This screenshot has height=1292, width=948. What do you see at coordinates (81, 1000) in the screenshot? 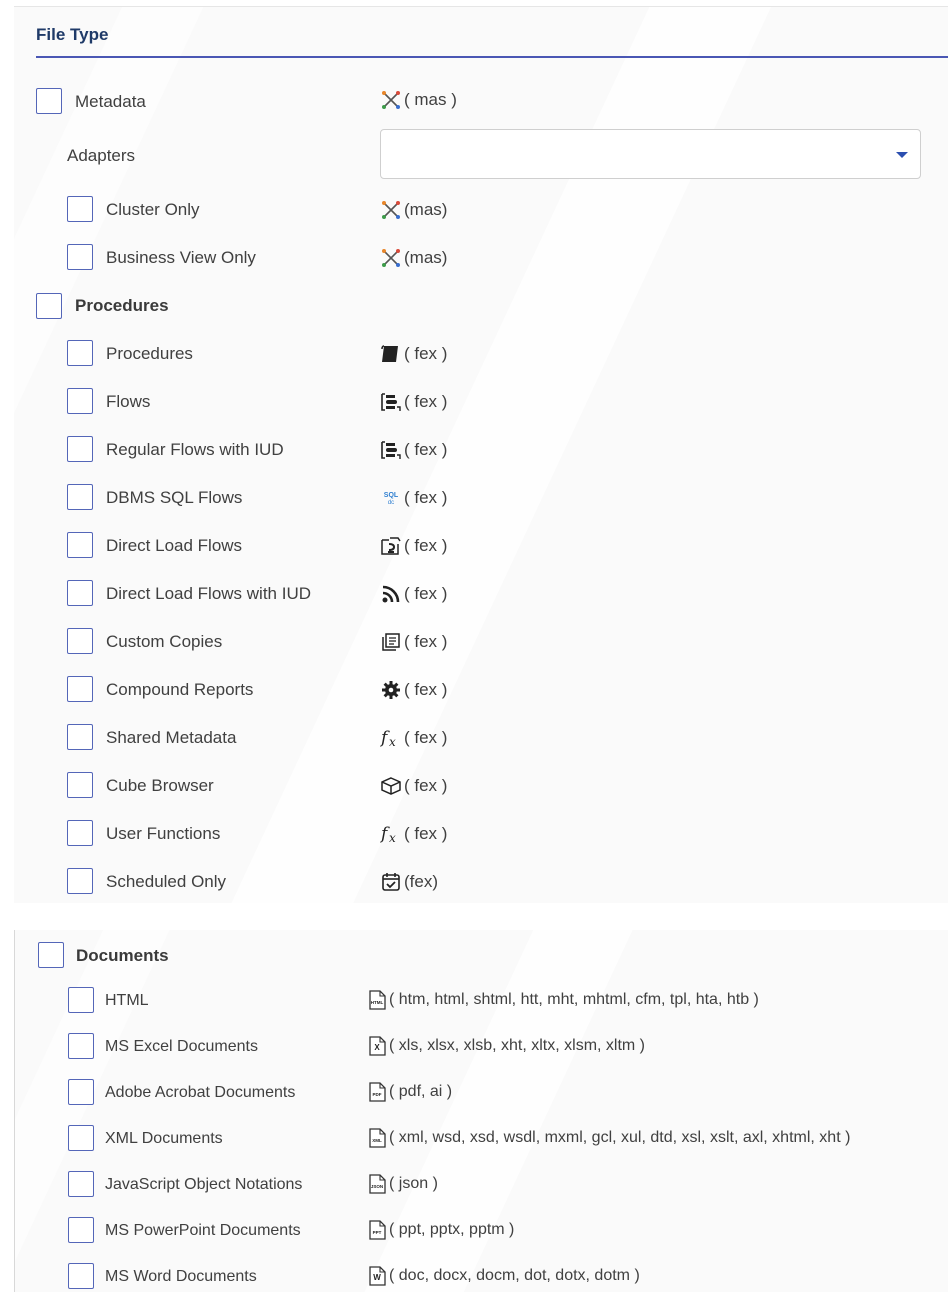
I see `doc-html-checkbox` at bounding box center [81, 1000].